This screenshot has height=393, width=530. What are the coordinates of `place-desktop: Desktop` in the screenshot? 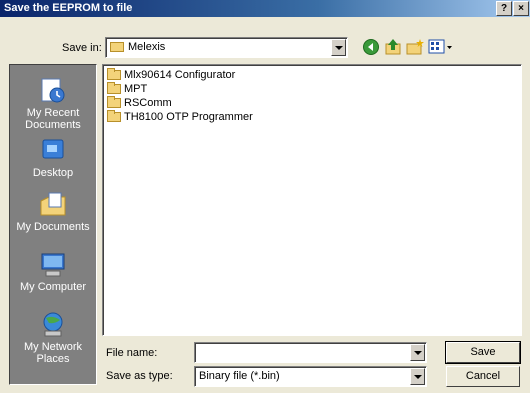 It's located at (53, 158).